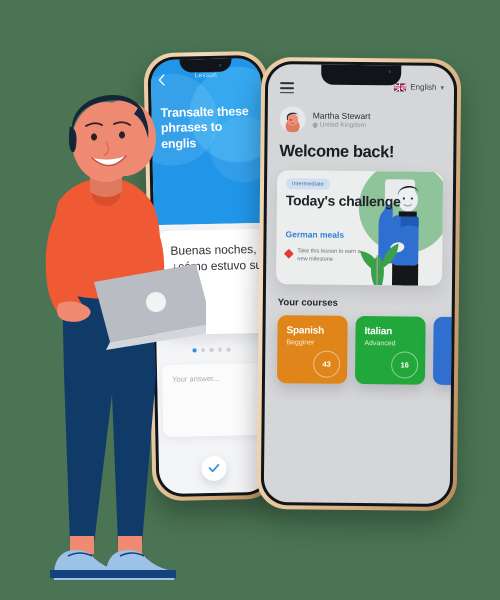 Image resolution: width=500 pixels, height=600 pixels. Describe the element at coordinates (329, 255) in the screenshot. I see `challenge-note-text: Take this lesson to earn a new milestone` at that location.